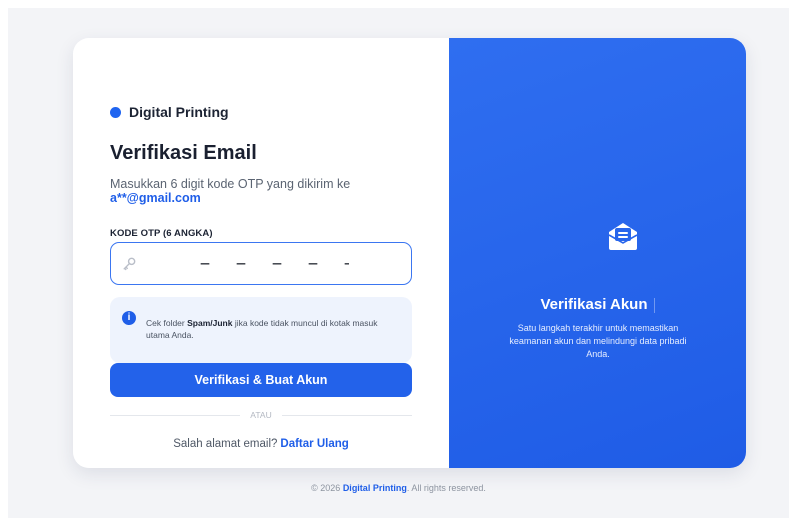  I want to click on divider-text: ATAU, so click(261, 415).